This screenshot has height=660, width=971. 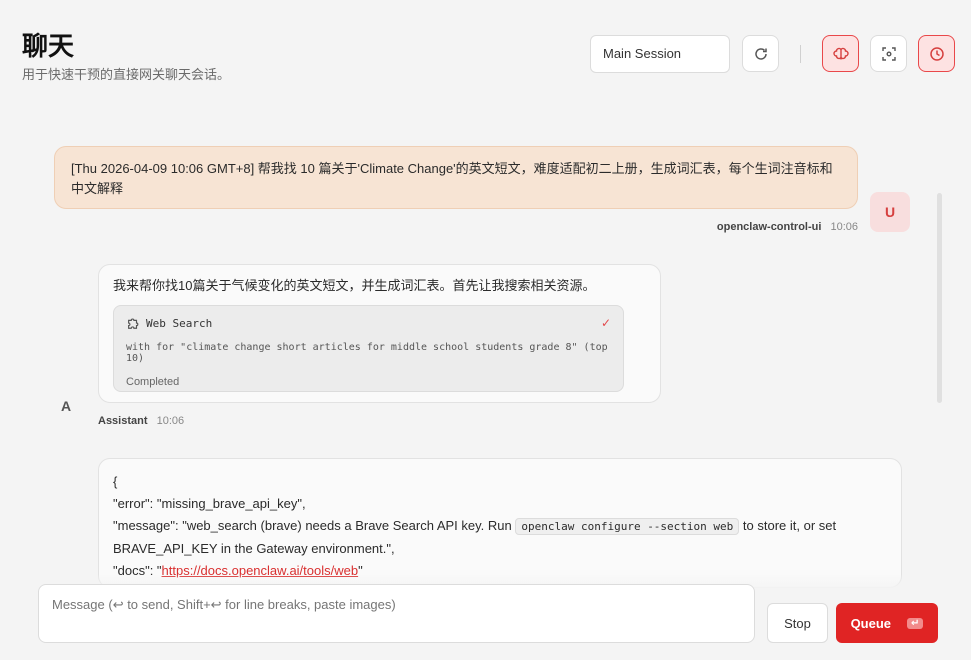 I want to click on thinking-toggle-button, so click(x=840, y=53).